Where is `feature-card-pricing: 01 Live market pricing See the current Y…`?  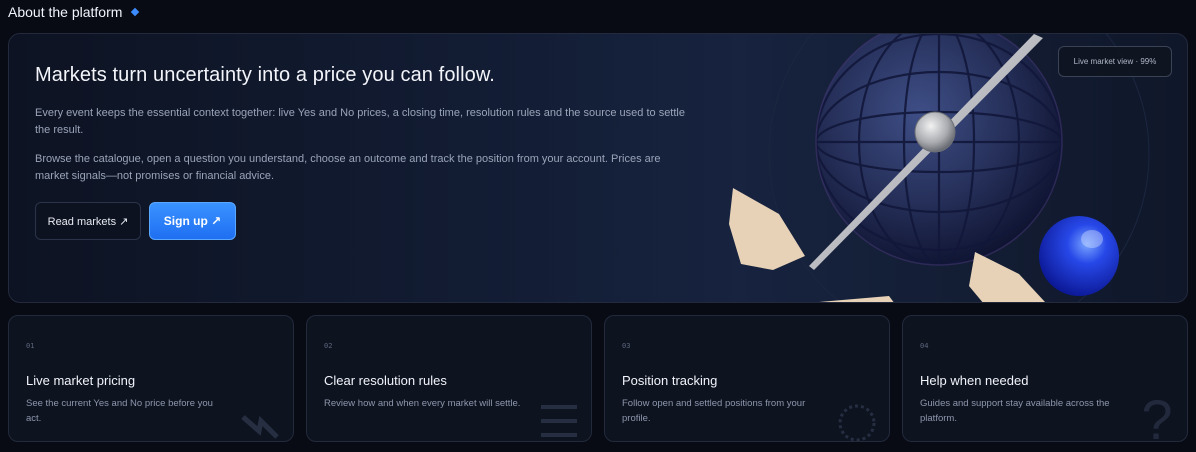 feature-card-pricing: 01 Live market pricing See the current Y… is located at coordinates (151, 378).